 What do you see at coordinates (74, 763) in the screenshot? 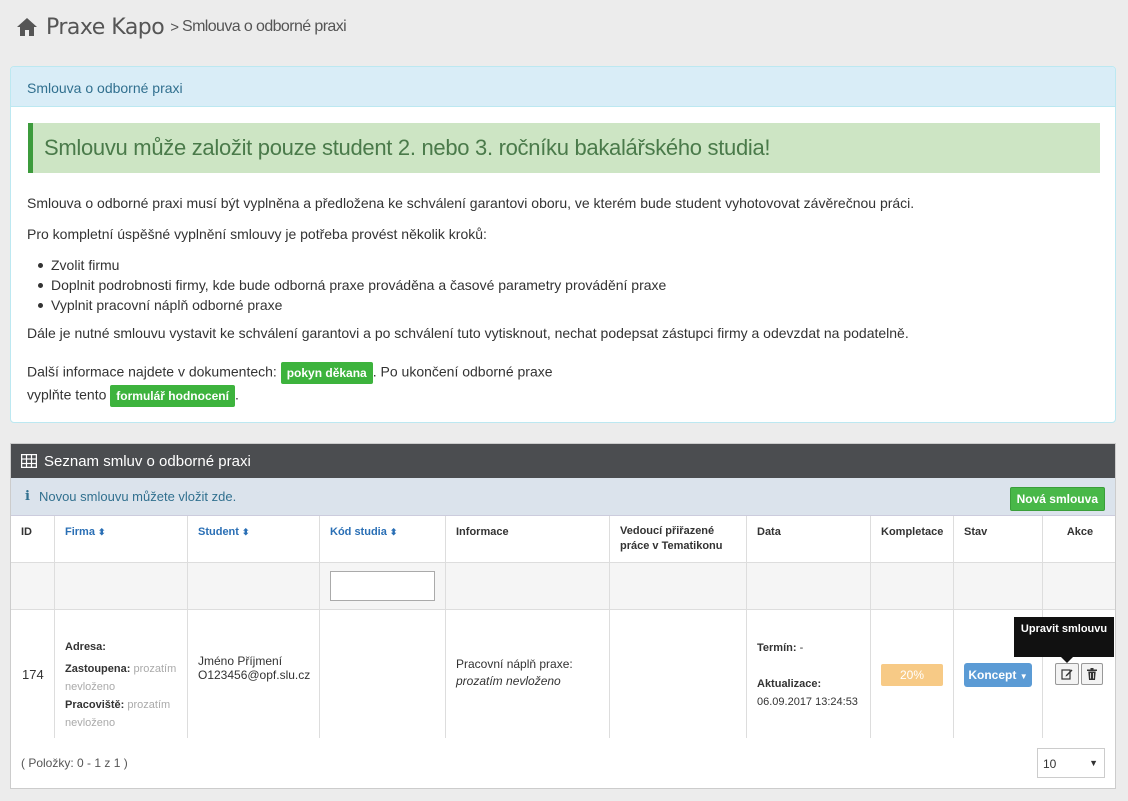
I see `pagination-info: ( Položky: 0 - 1 z 1 )` at bounding box center [74, 763].